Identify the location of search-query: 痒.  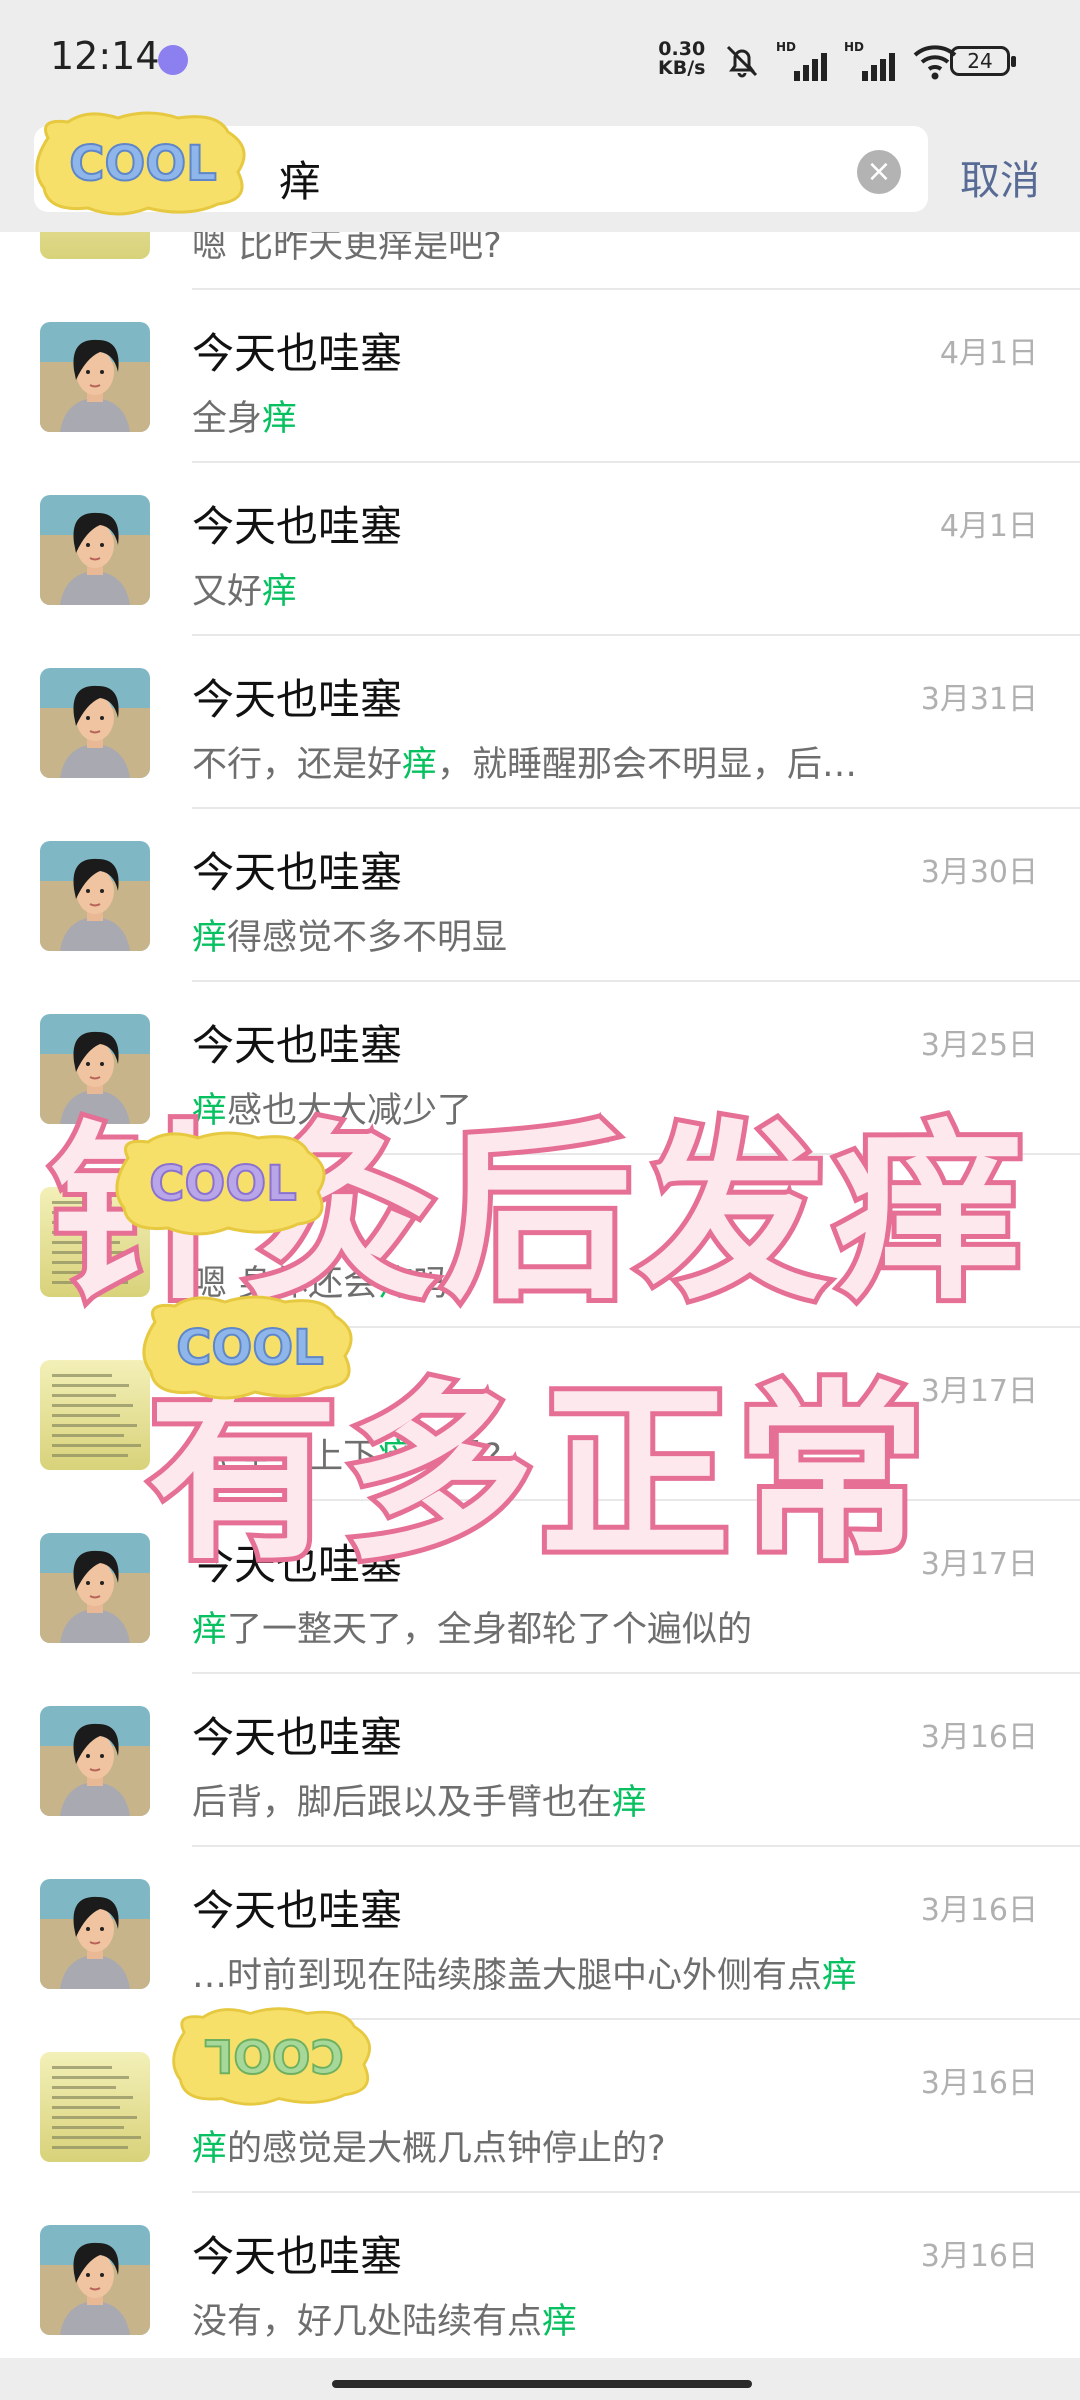
(300, 178).